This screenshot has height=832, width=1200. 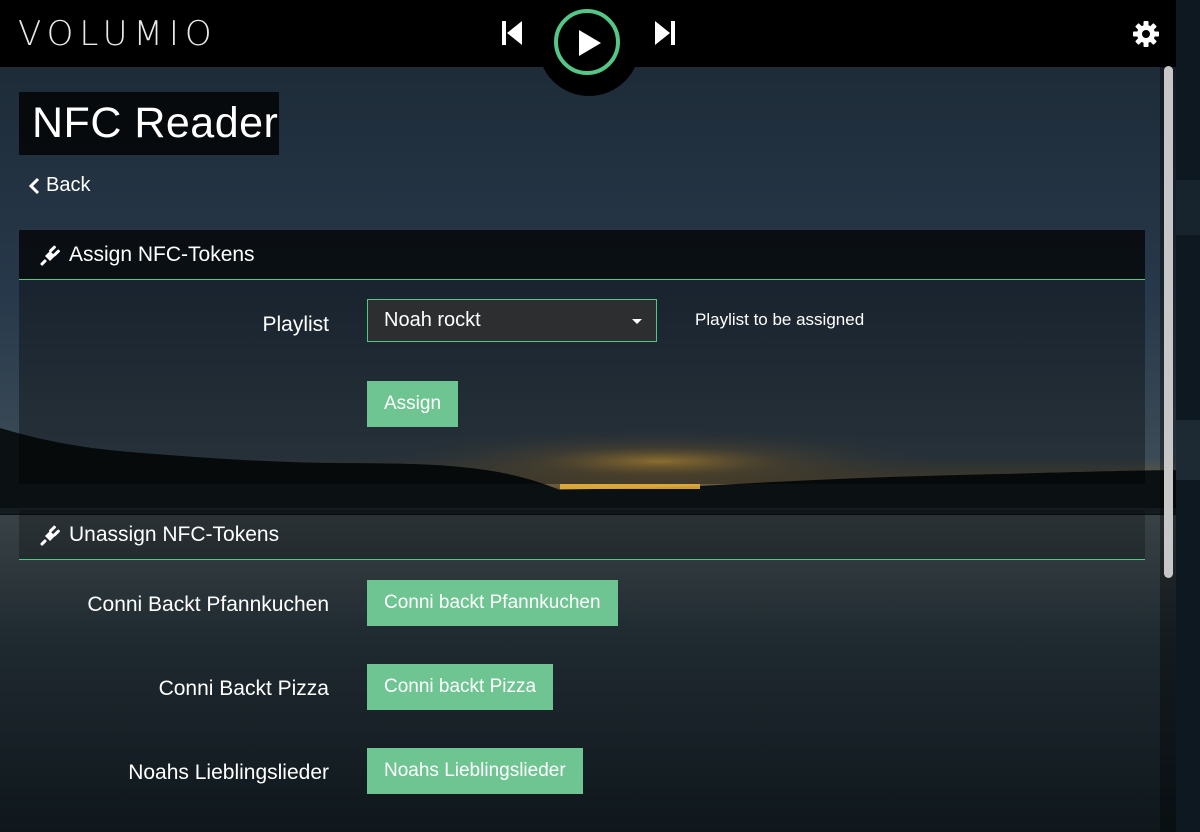 What do you see at coordinates (243, 688) in the screenshot?
I see `token-label: Conni Backt Pizza` at bounding box center [243, 688].